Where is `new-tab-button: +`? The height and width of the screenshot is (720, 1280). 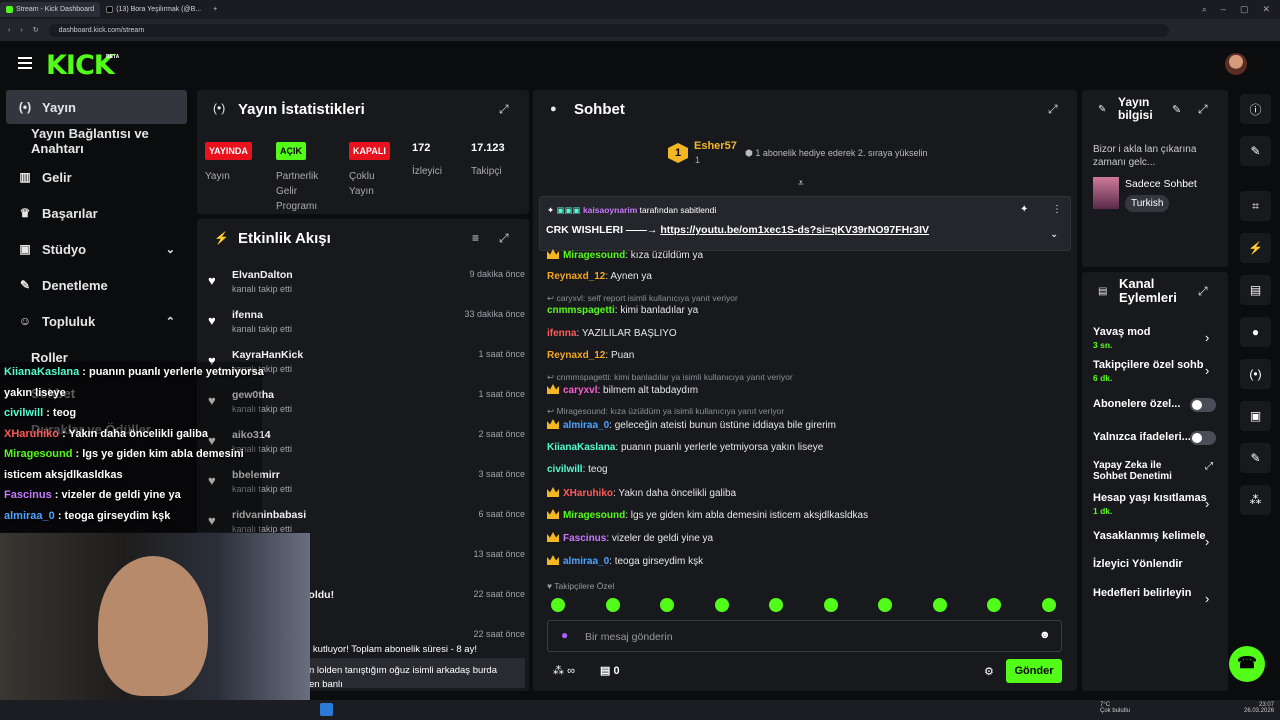
new-tab-button: + is located at coordinates (215, 9).